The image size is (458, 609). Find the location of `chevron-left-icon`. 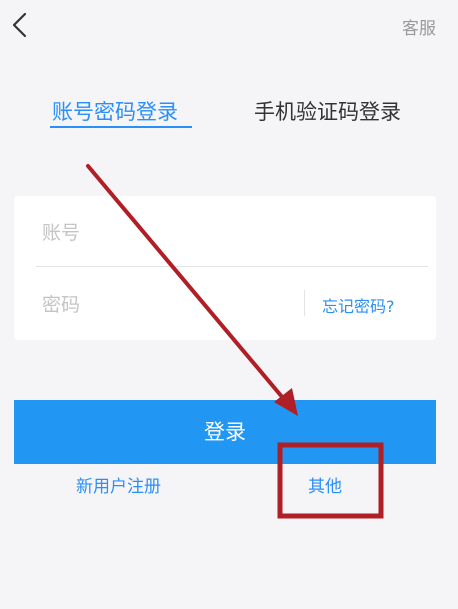

chevron-left-icon is located at coordinates (19, 25).